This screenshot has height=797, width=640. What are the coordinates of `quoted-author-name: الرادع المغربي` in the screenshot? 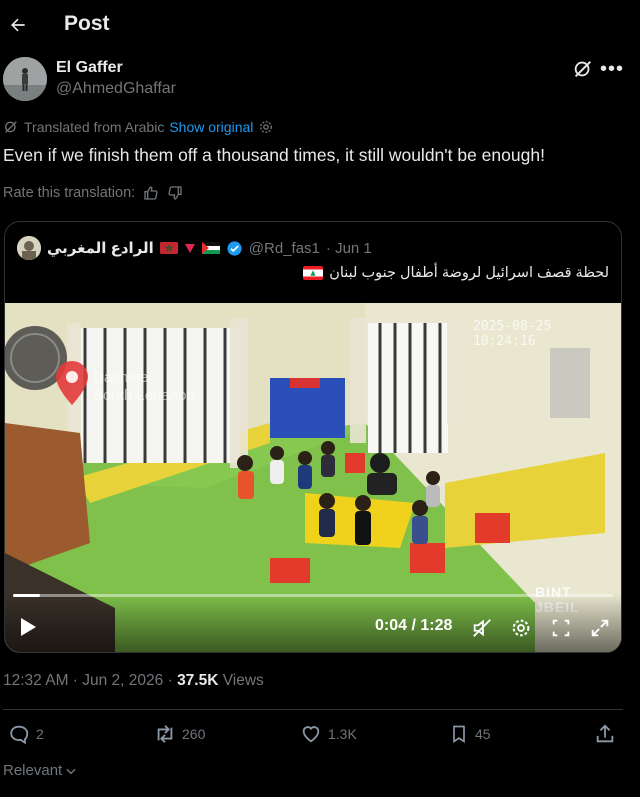 It's located at (100, 248).